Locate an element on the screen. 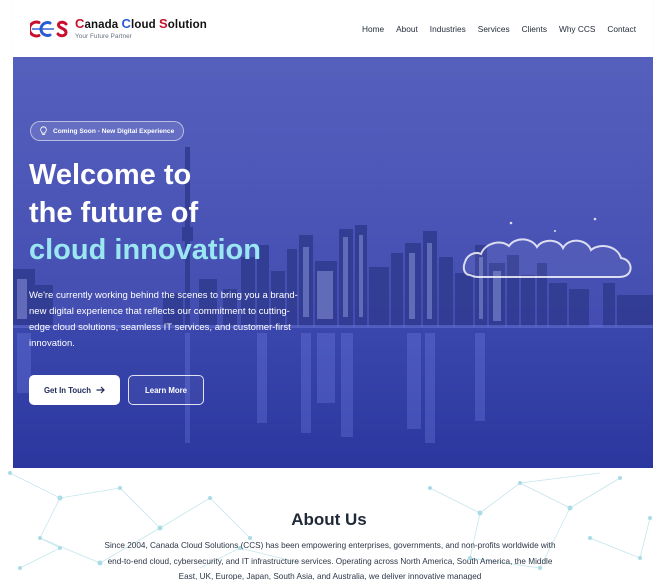 Image resolution: width=658 pixels, height=580 pixels. nav-home: Home is located at coordinates (373, 29).